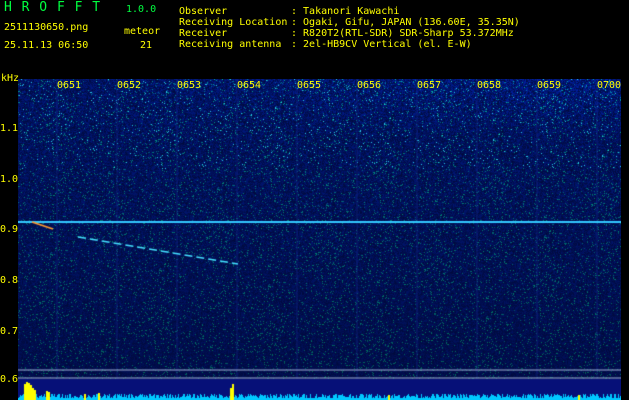 This screenshot has width=629, height=400. I want to click on y-tick-label: 1.1, so click(9, 128).